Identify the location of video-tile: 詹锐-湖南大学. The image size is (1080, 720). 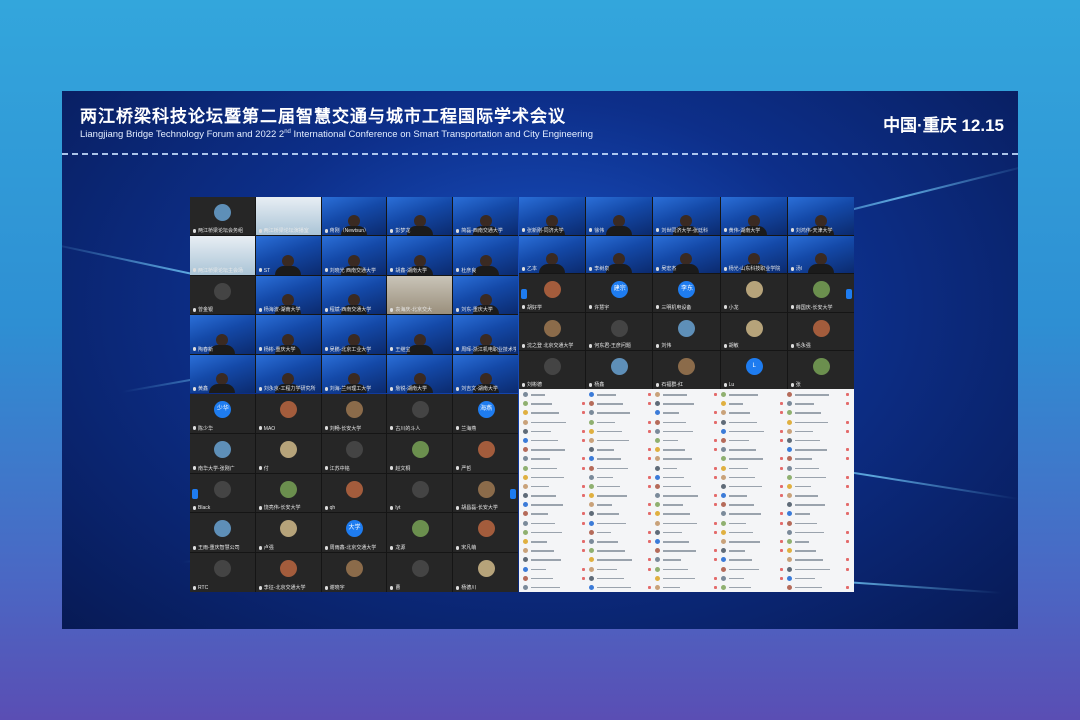
(420, 373).